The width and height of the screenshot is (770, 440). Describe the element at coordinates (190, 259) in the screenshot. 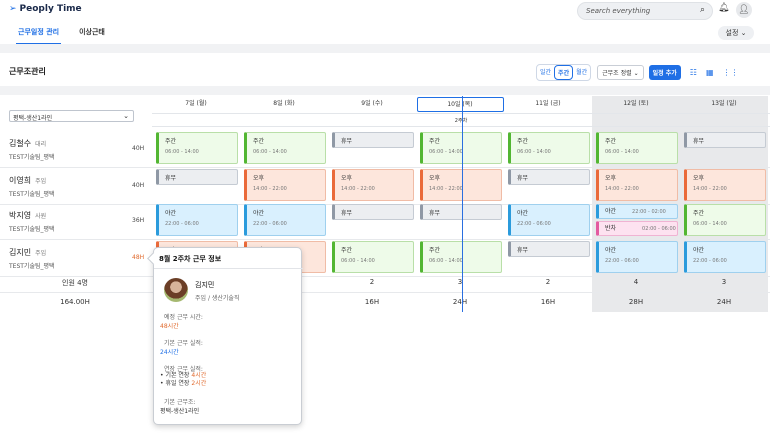

I see `popover-title: 8월 2주차 근무 정보` at that location.